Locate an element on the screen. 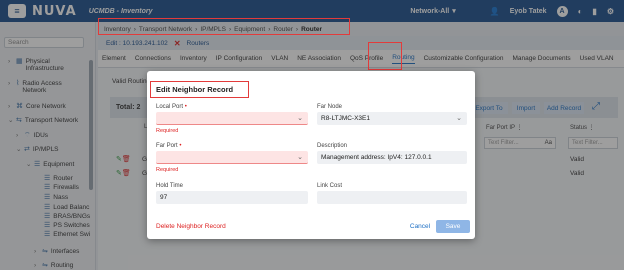 This screenshot has width=624, height=270. local-port-label: Local Port • is located at coordinates (171, 107).